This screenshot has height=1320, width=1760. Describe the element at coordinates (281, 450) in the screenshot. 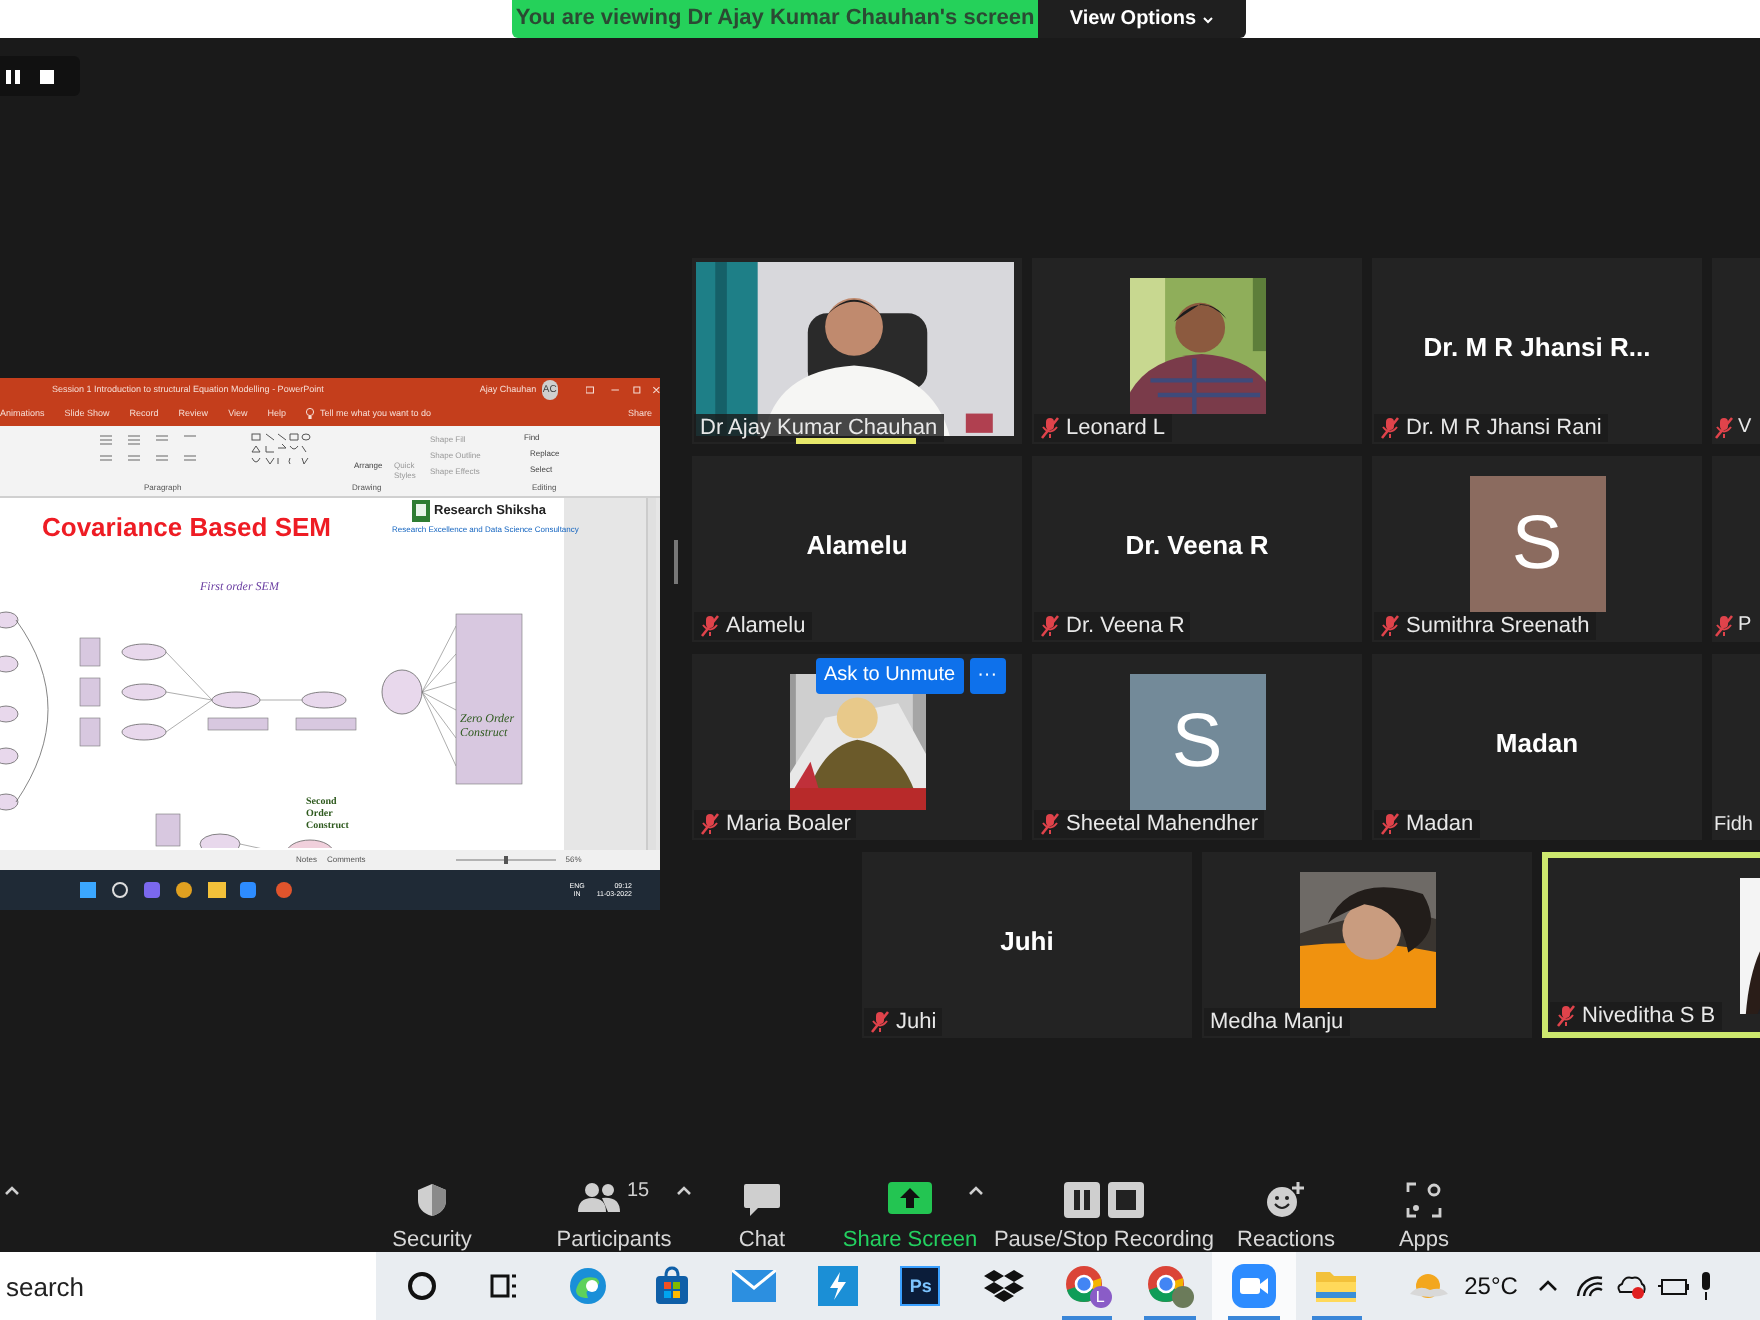

I see `shapes-gallery-icon` at that location.